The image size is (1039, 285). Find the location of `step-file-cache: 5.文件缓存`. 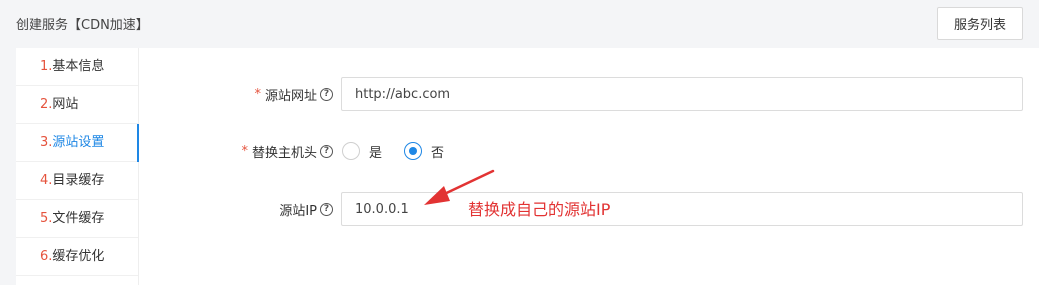

step-file-cache: 5.文件缓存 is located at coordinates (77, 219).